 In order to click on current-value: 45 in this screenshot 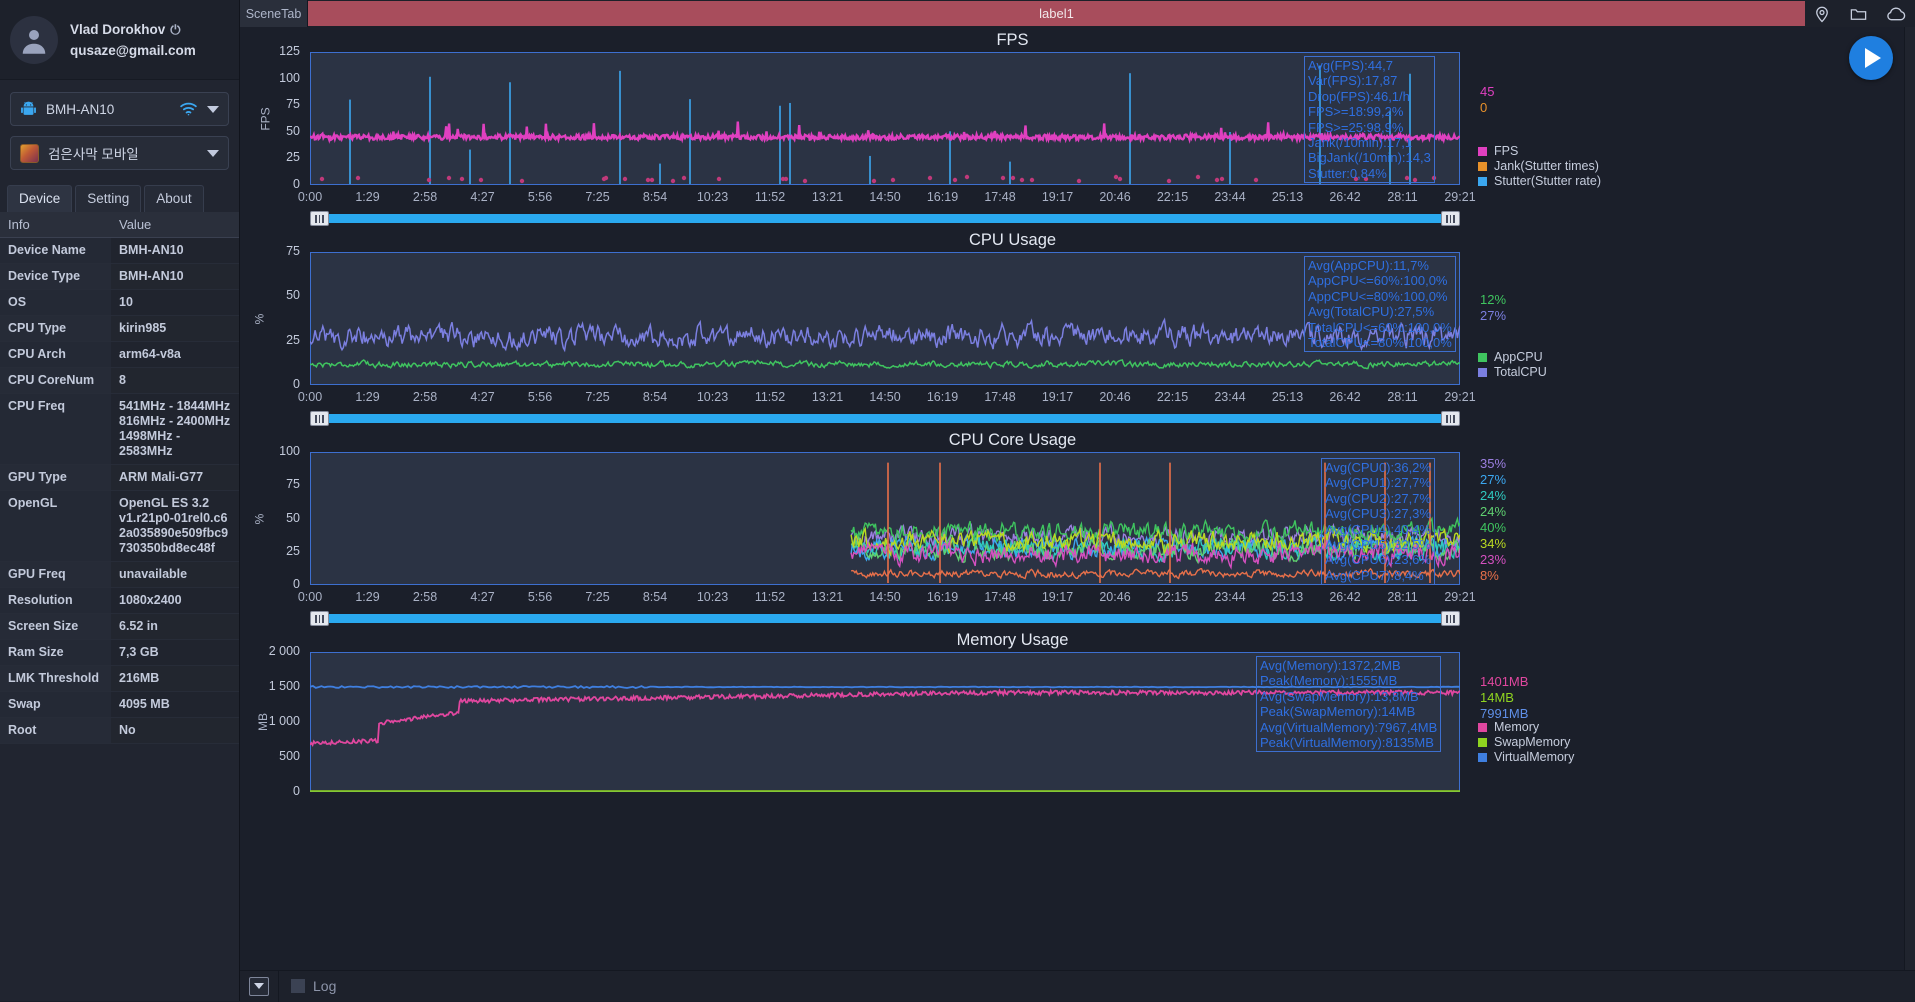, I will do `click(1487, 91)`.